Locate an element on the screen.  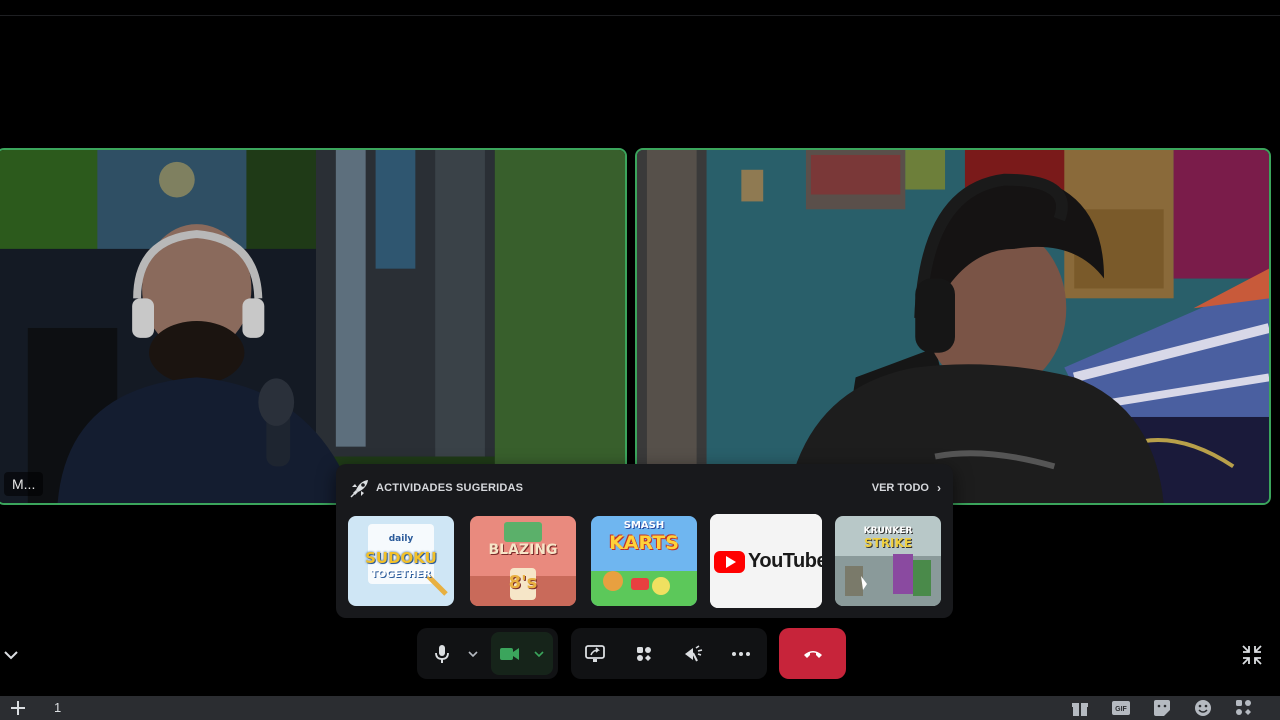
soundboard-button is located at coordinates (693, 653).